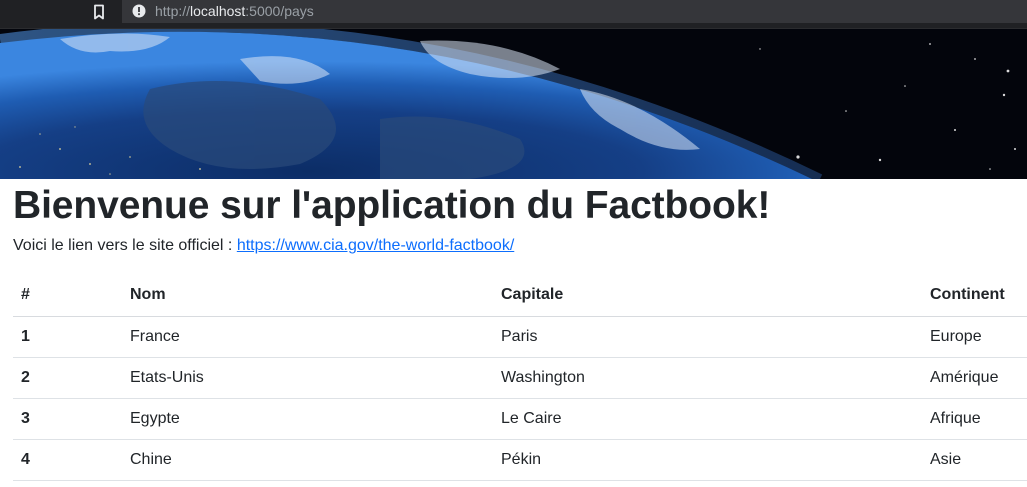 The width and height of the screenshot is (1027, 487). I want to click on cell-nom: Etats-Unis, so click(307, 378).